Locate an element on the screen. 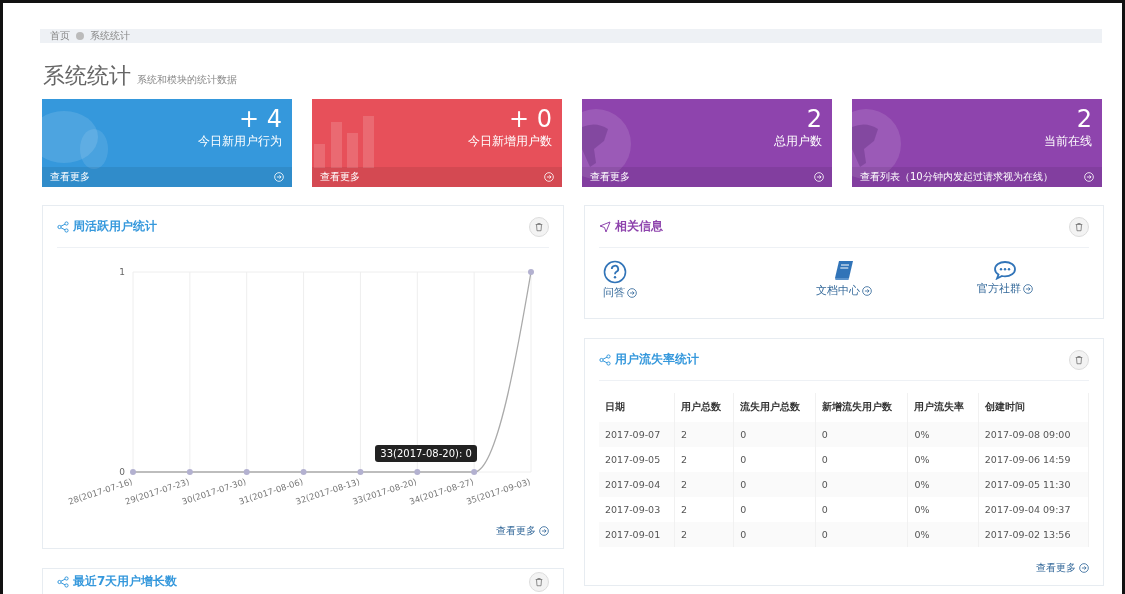  column-header: 创建时间 is located at coordinates (1033, 407).